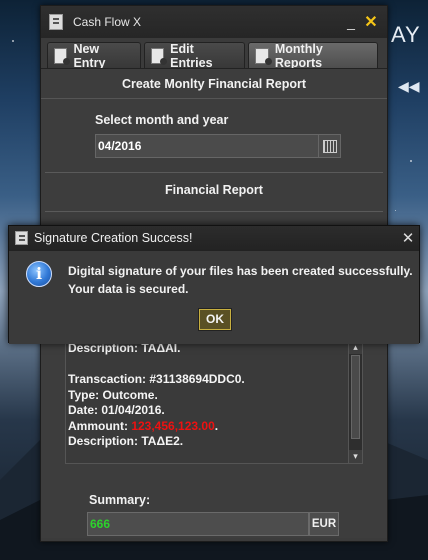 Image resolution: width=428 pixels, height=560 pixels. Describe the element at coordinates (173, 425) in the screenshot. I see `amount-value: 123,456,123.00` at that location.